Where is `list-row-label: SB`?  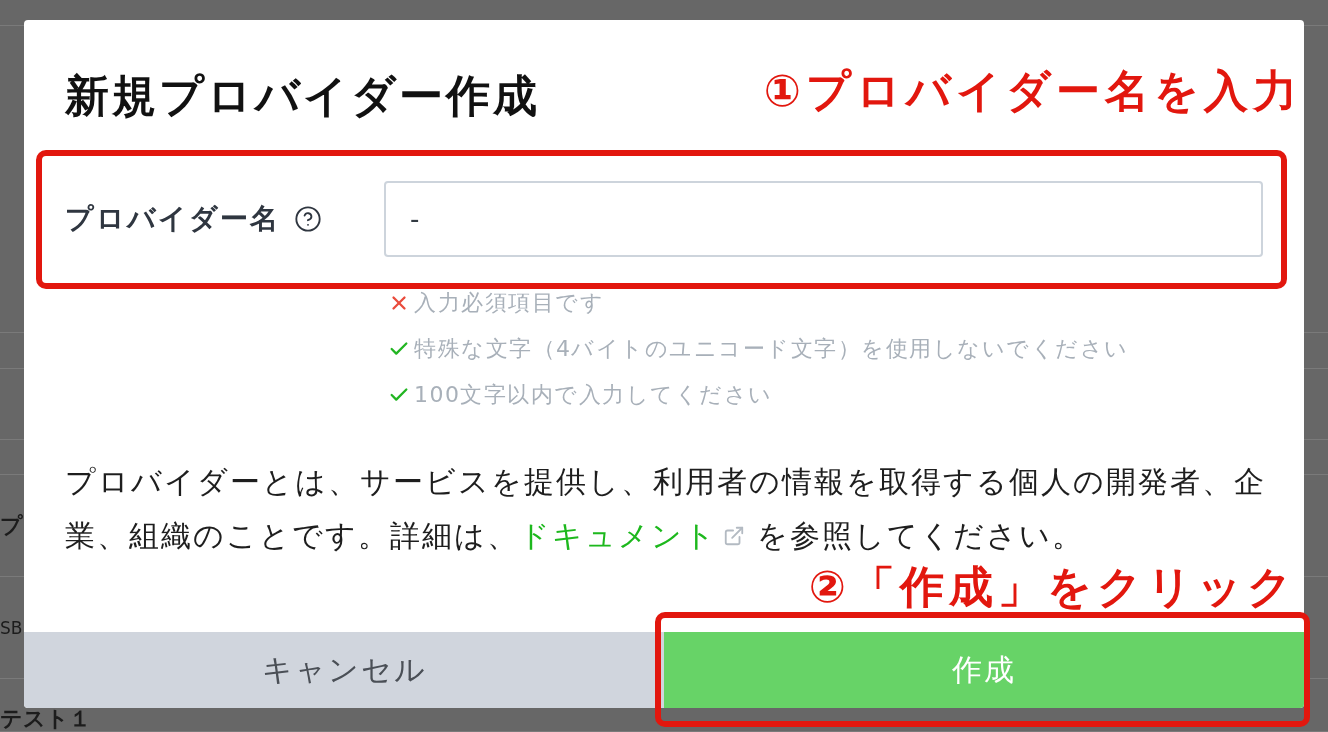
list-row-label: SB is located at coordinates (11, 628).